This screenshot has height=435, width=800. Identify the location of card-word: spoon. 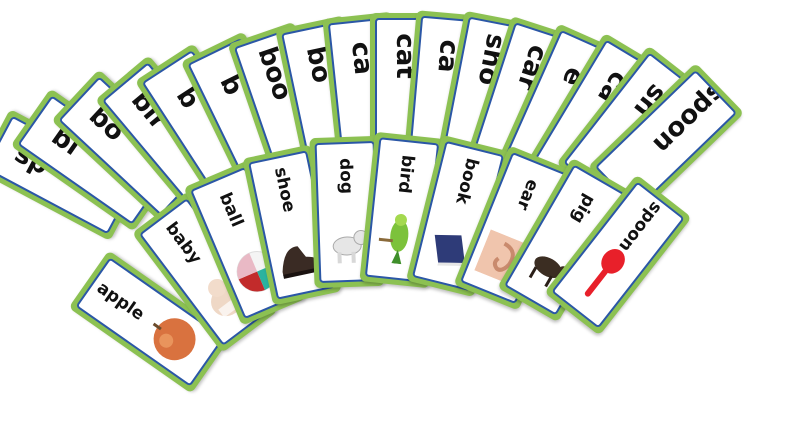
(640, 226).